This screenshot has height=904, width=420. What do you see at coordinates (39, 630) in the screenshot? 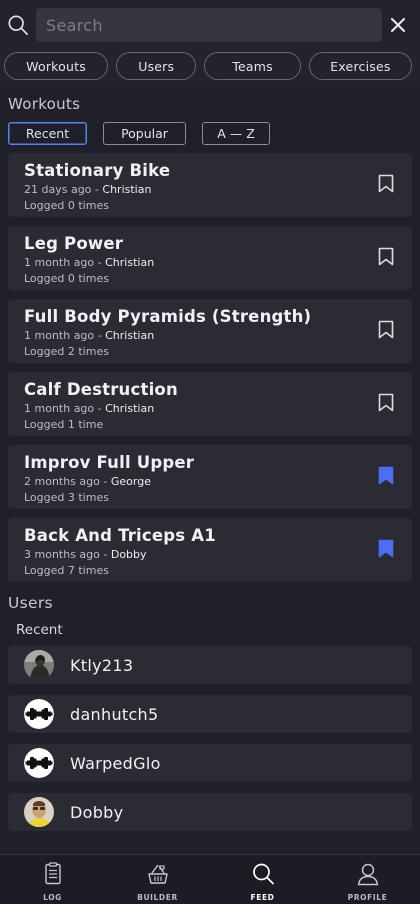
I see `users-recent-label: Recent` at bounding box center [39, 630].